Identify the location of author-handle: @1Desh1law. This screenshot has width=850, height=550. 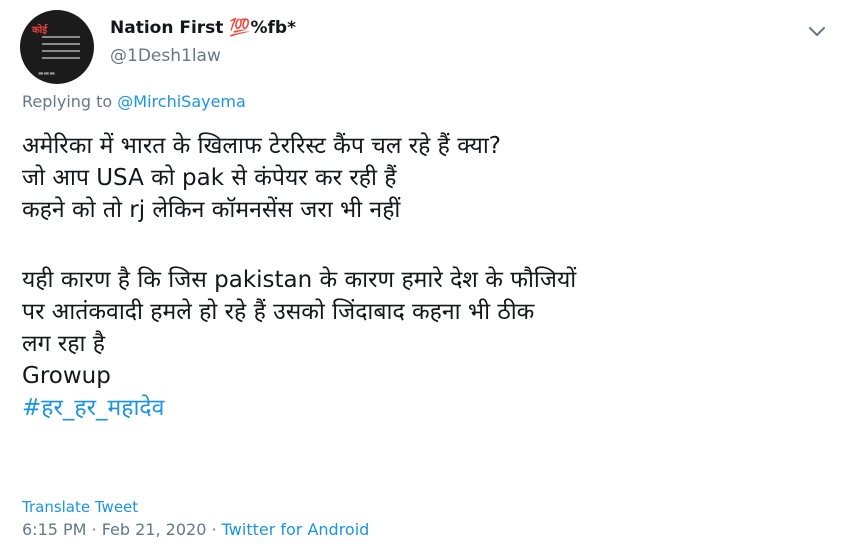
(165, 56).